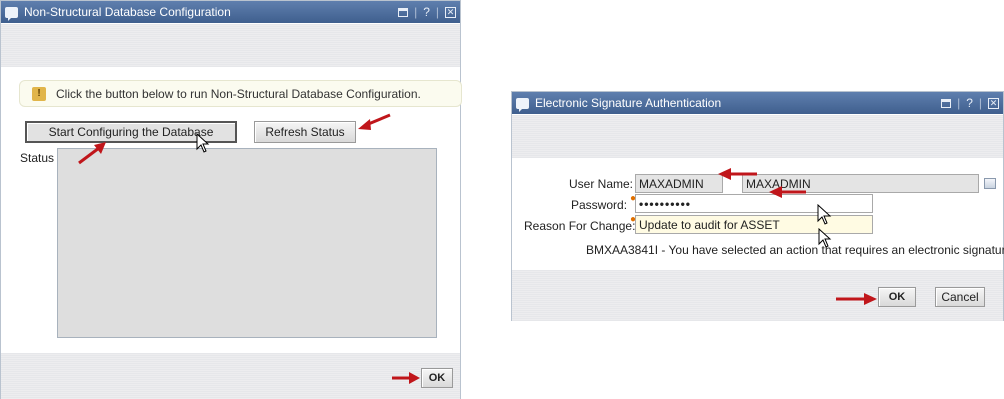 This screenshot has width=1004, height=399. I want to click on dialog-footer-strip, so click(757, 295).